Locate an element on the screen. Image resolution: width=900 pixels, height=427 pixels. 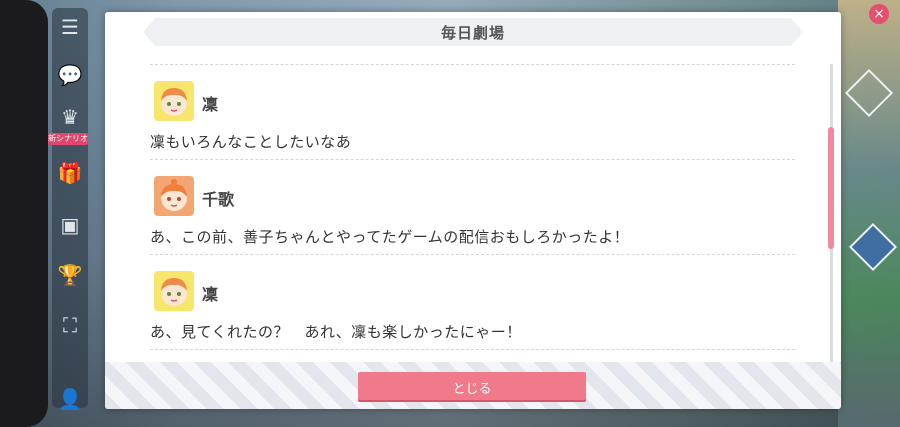
divider is located at coordinates (472, 349).